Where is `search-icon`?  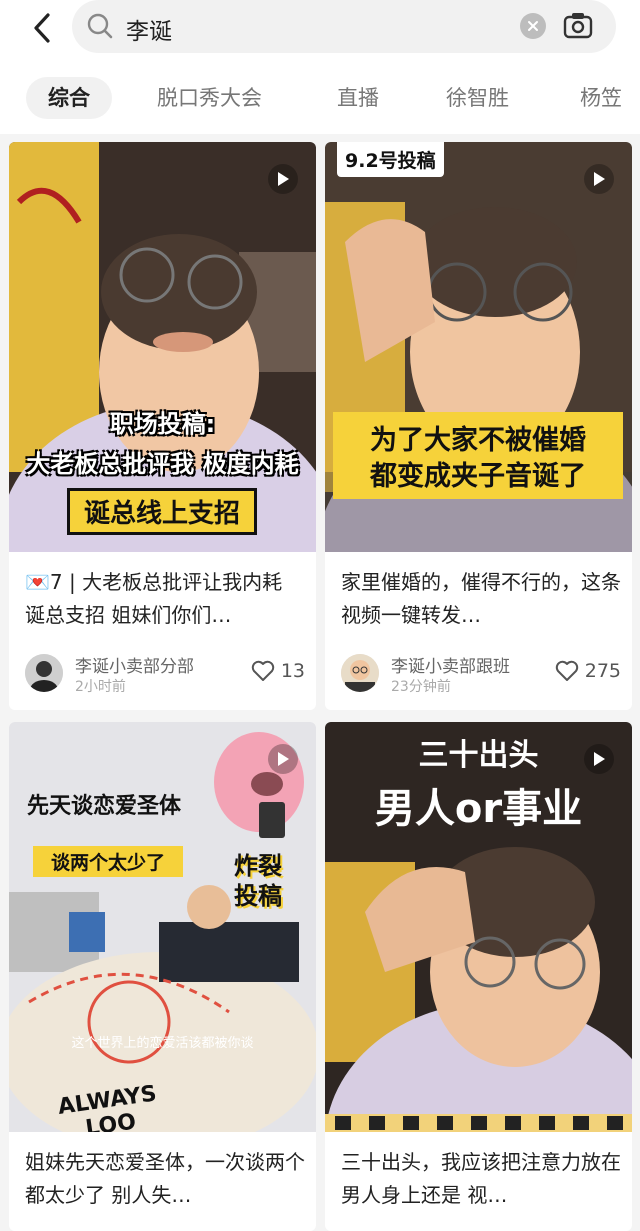
search-icon is located at coordinates (100, 26).